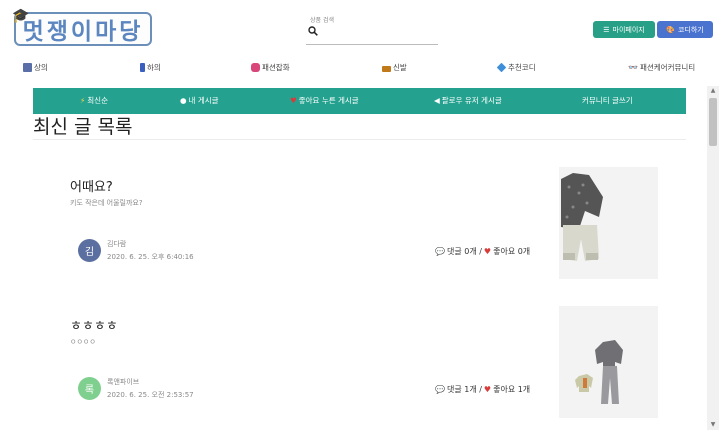  I want to click on mypage-button: ☰ 마이페이지, so click(624, 29).